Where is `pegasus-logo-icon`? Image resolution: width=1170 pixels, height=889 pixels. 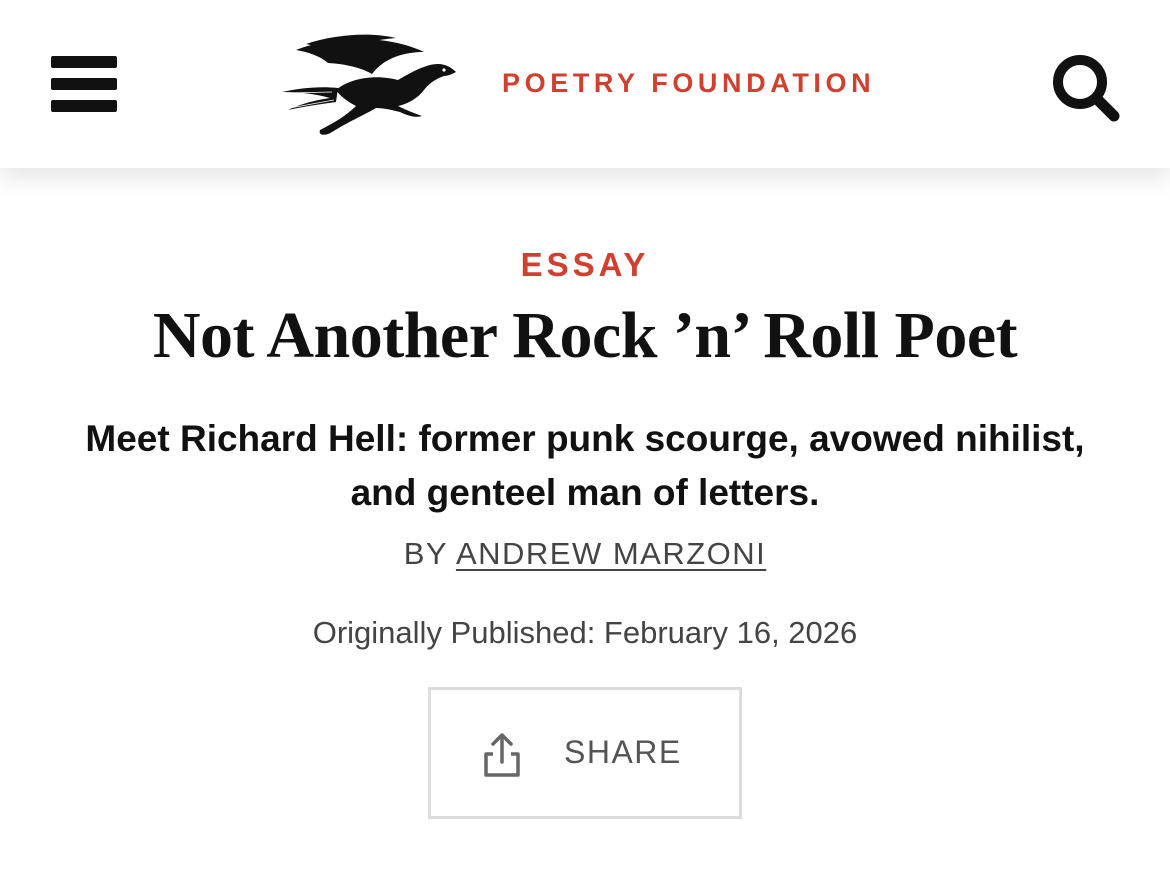
pegasus-logo-icon is located at coordinates (368, 84).